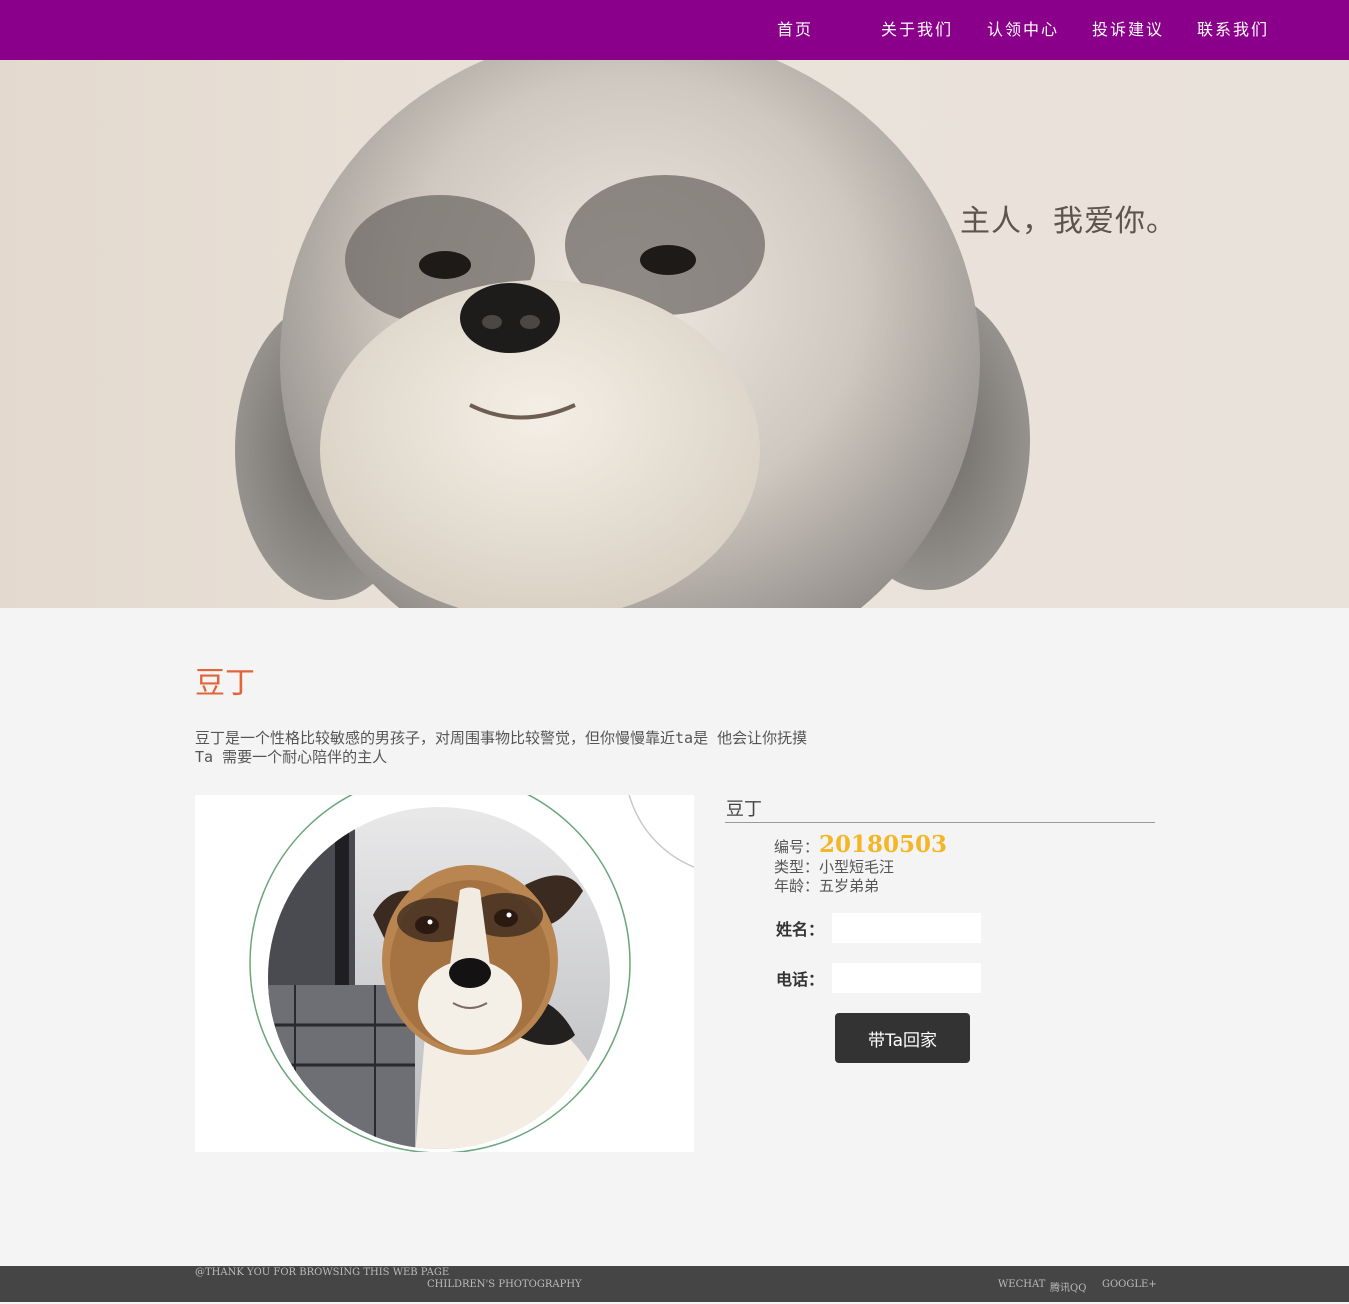 The height and width of the screenshot is (1304, 1349). What do you see at coordinates (1128, 30) in the screenshot?
I see `nav-item-complaints: 投诉建议` at bounding box center [1128, 30].